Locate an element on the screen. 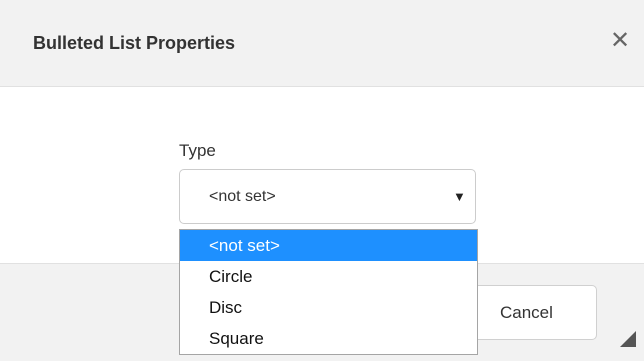 This screenshot has width=644, height=361. cancel-button: Cancel is located at coordinates (528, 312).